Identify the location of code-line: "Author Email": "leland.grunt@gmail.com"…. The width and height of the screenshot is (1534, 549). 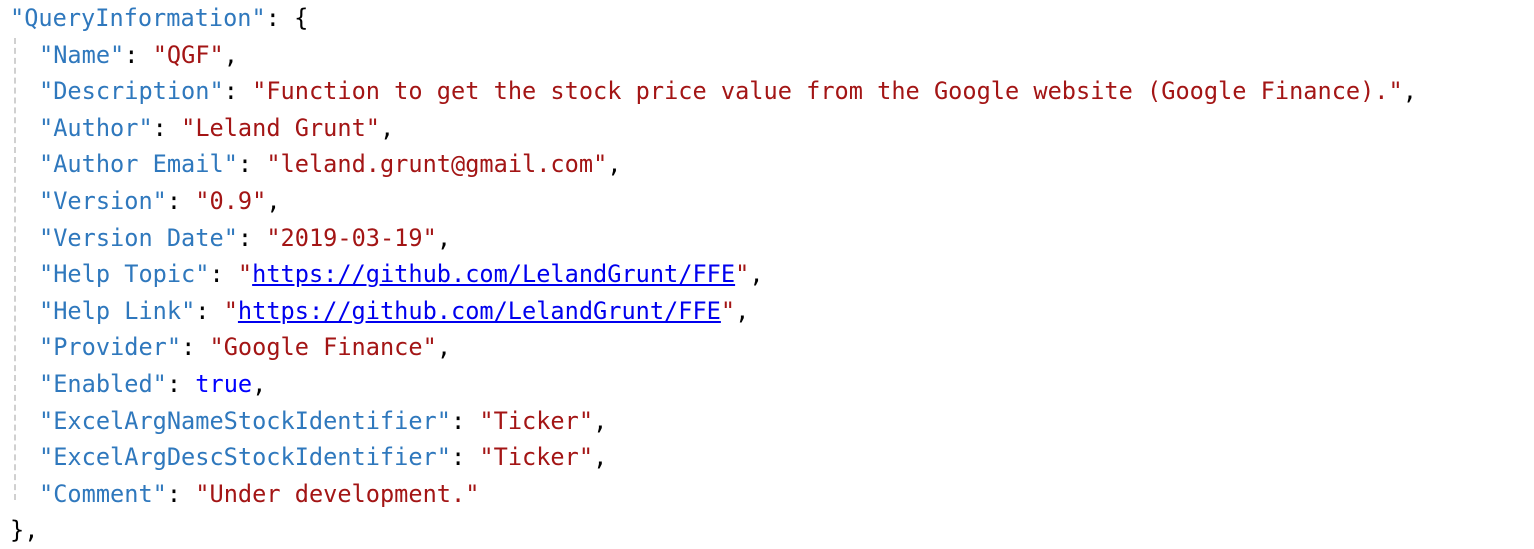
(330, 164).